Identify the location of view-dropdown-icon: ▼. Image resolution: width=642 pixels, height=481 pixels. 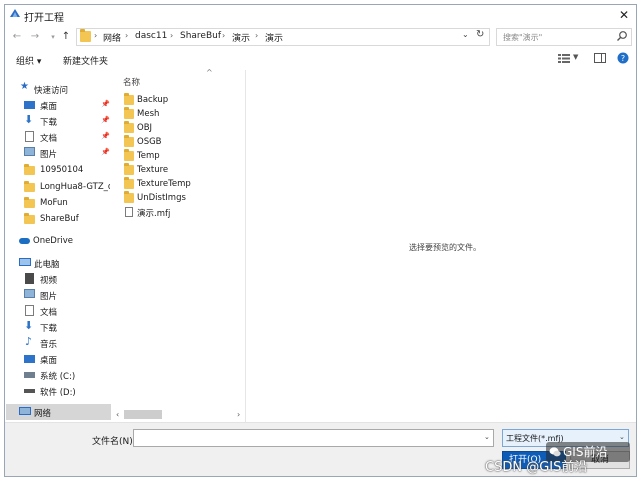
(575, 57).